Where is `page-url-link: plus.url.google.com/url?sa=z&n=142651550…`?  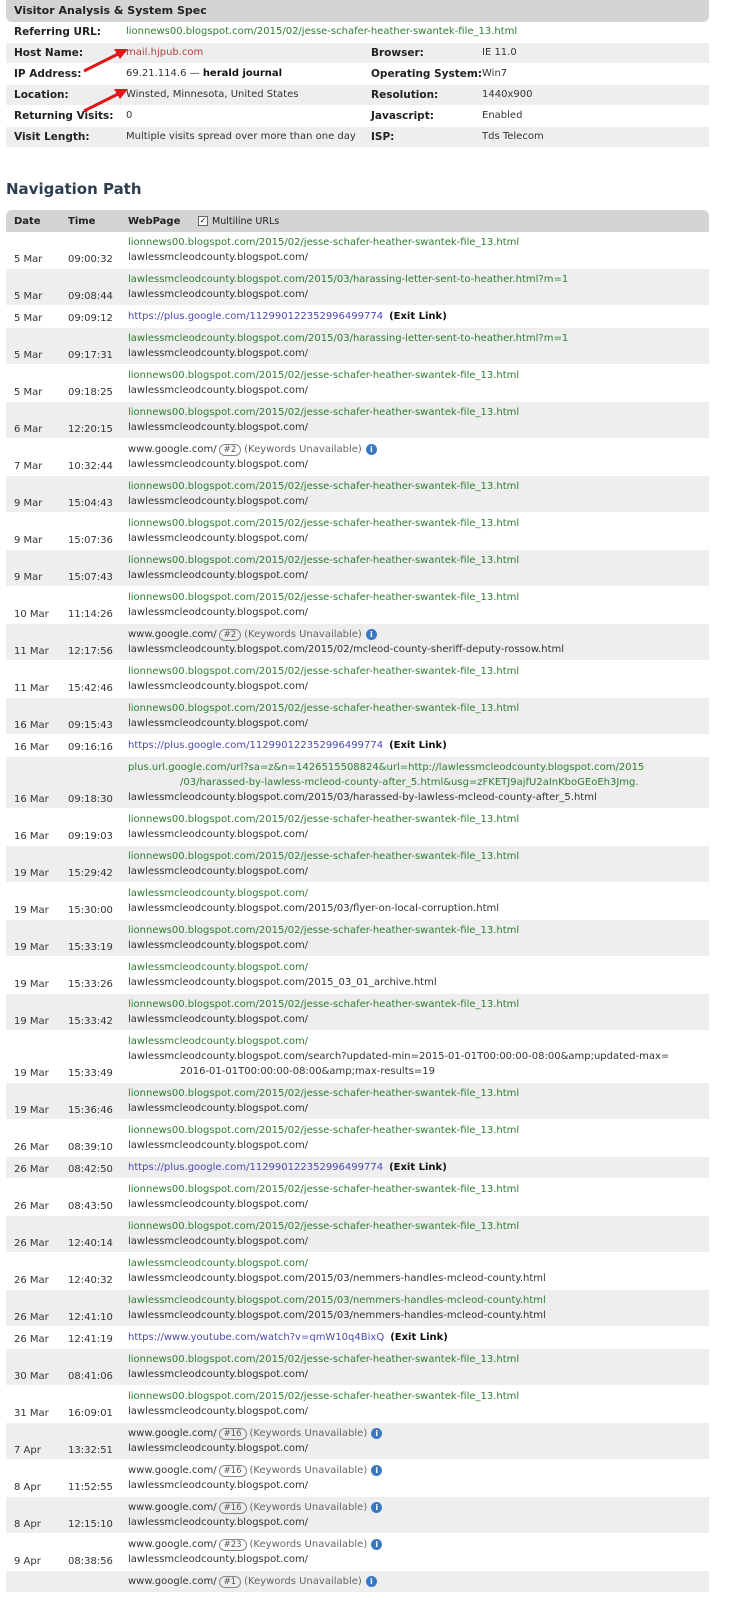
page-url-link: plus.url.google.com/url?sa=z&n=142651550… is located at coordinates (386, 767).